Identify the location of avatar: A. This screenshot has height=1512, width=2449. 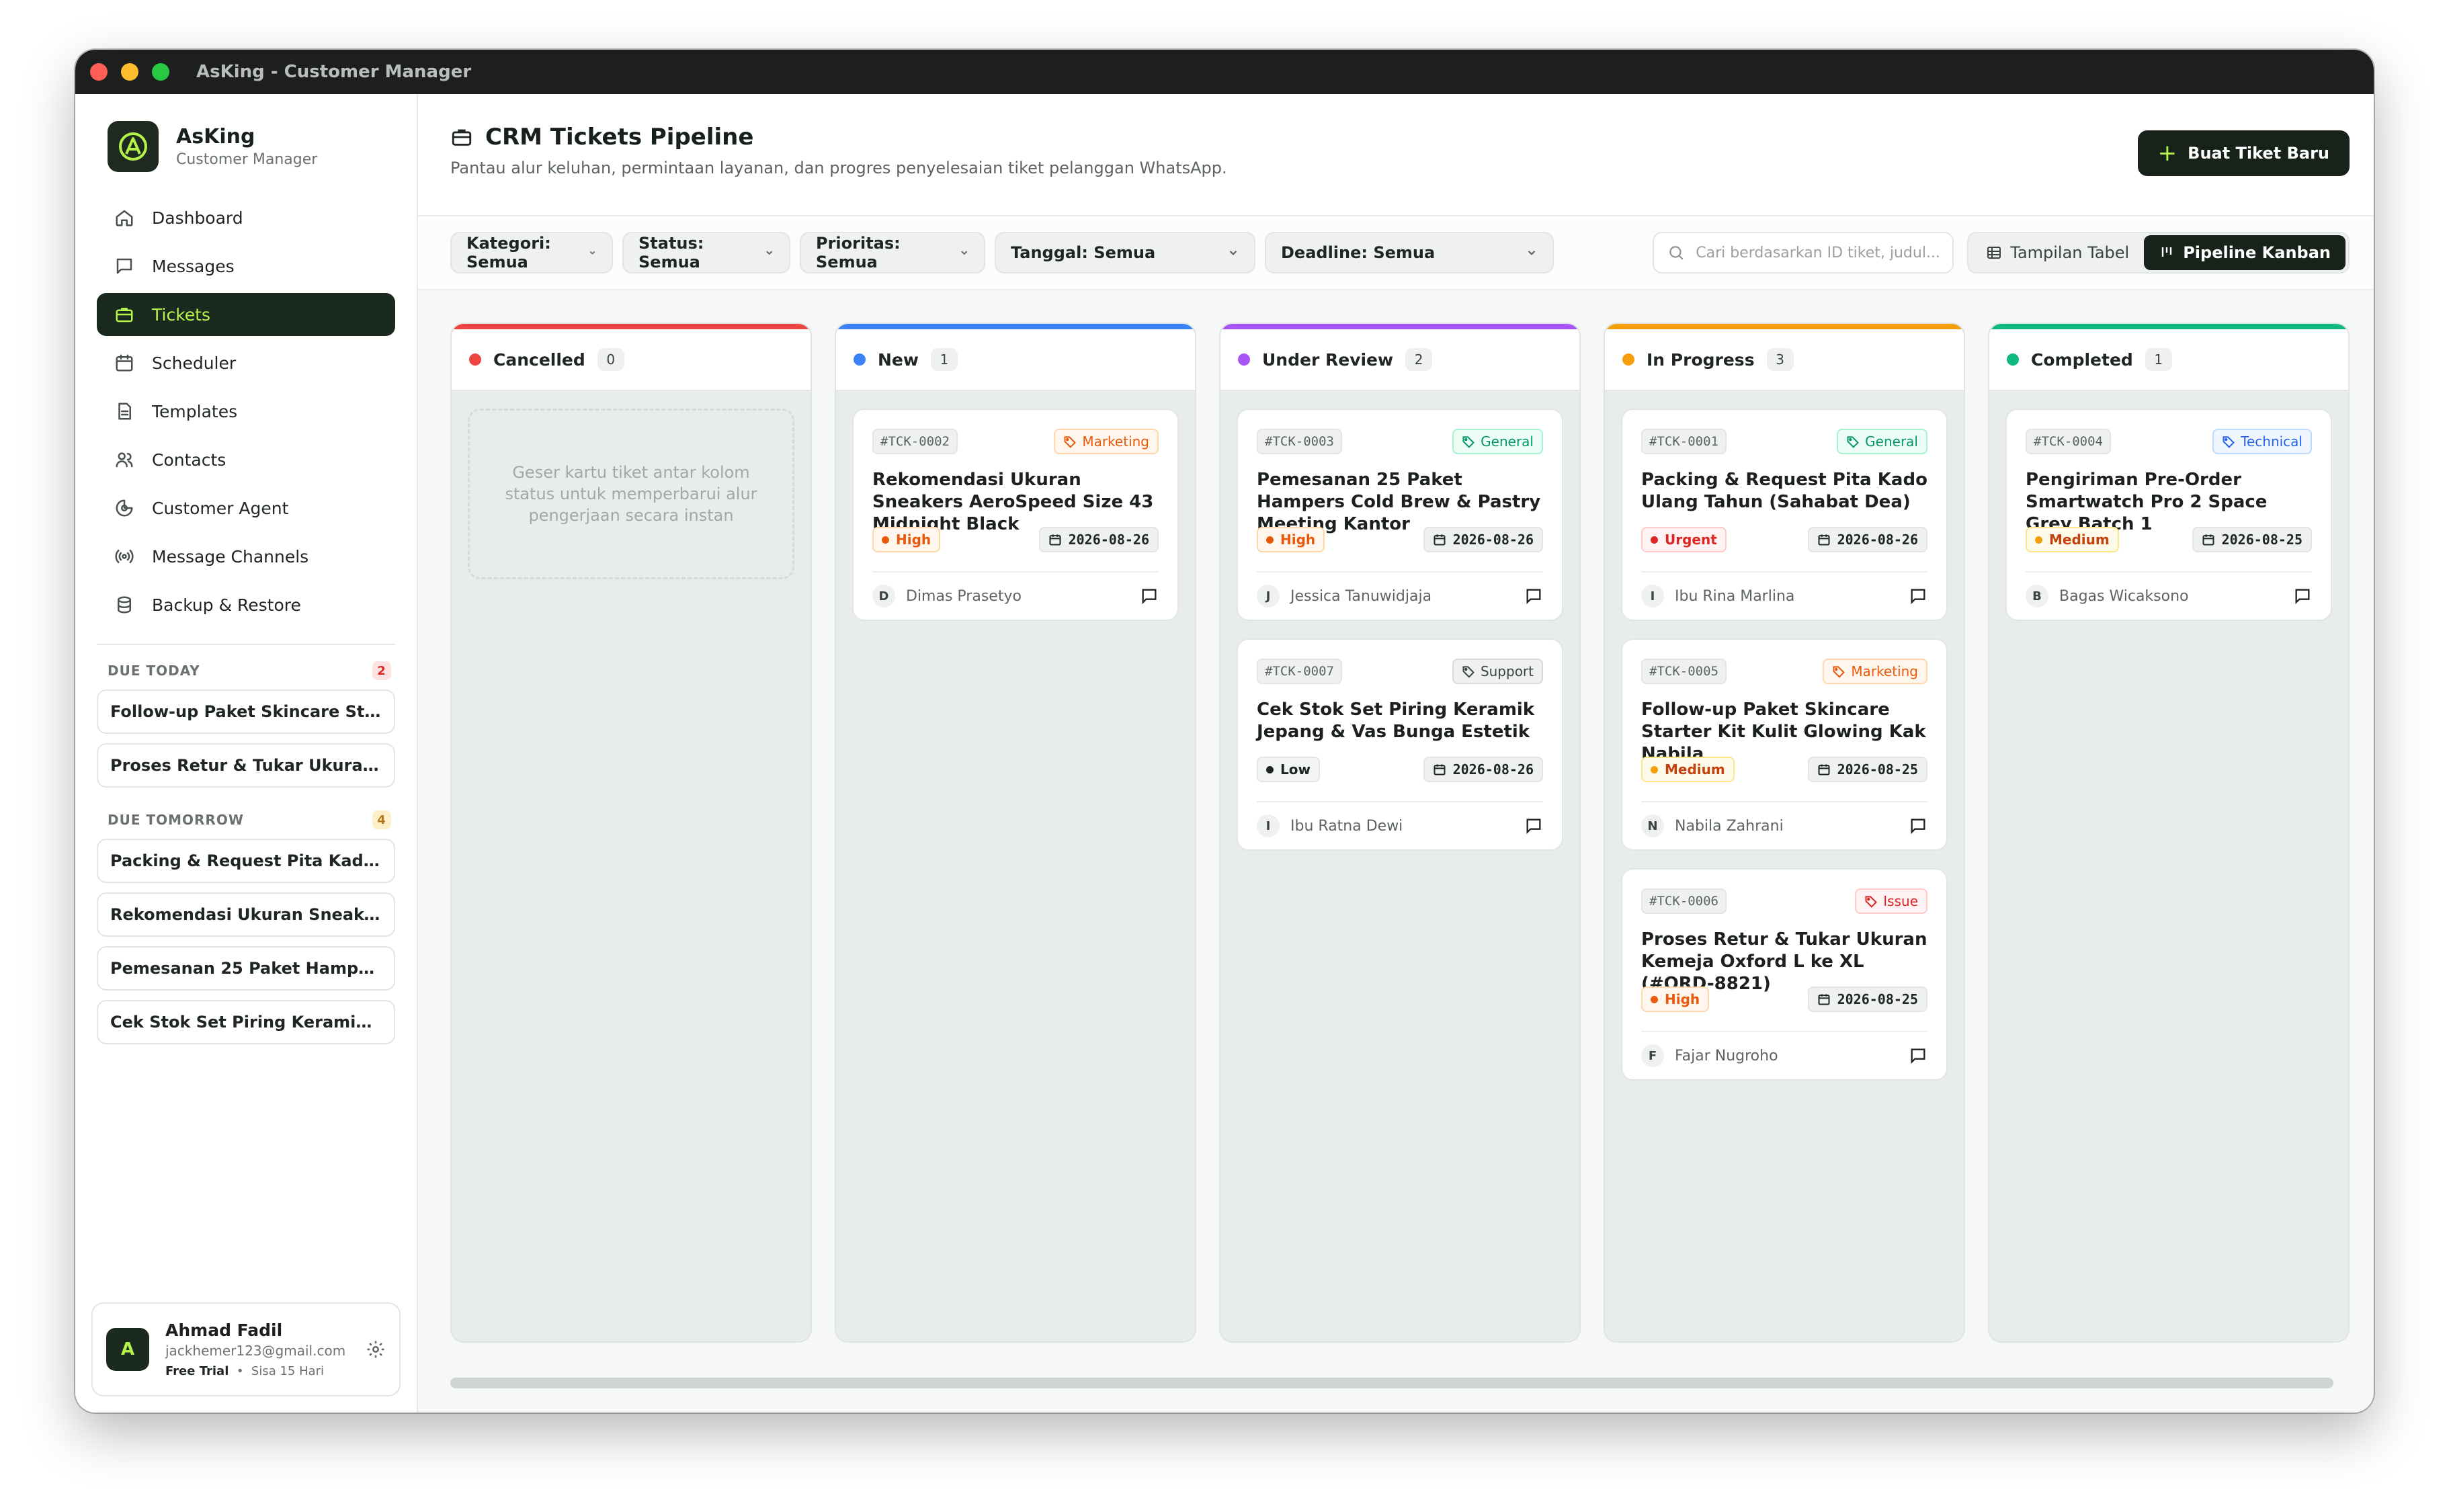
(127, 1349).